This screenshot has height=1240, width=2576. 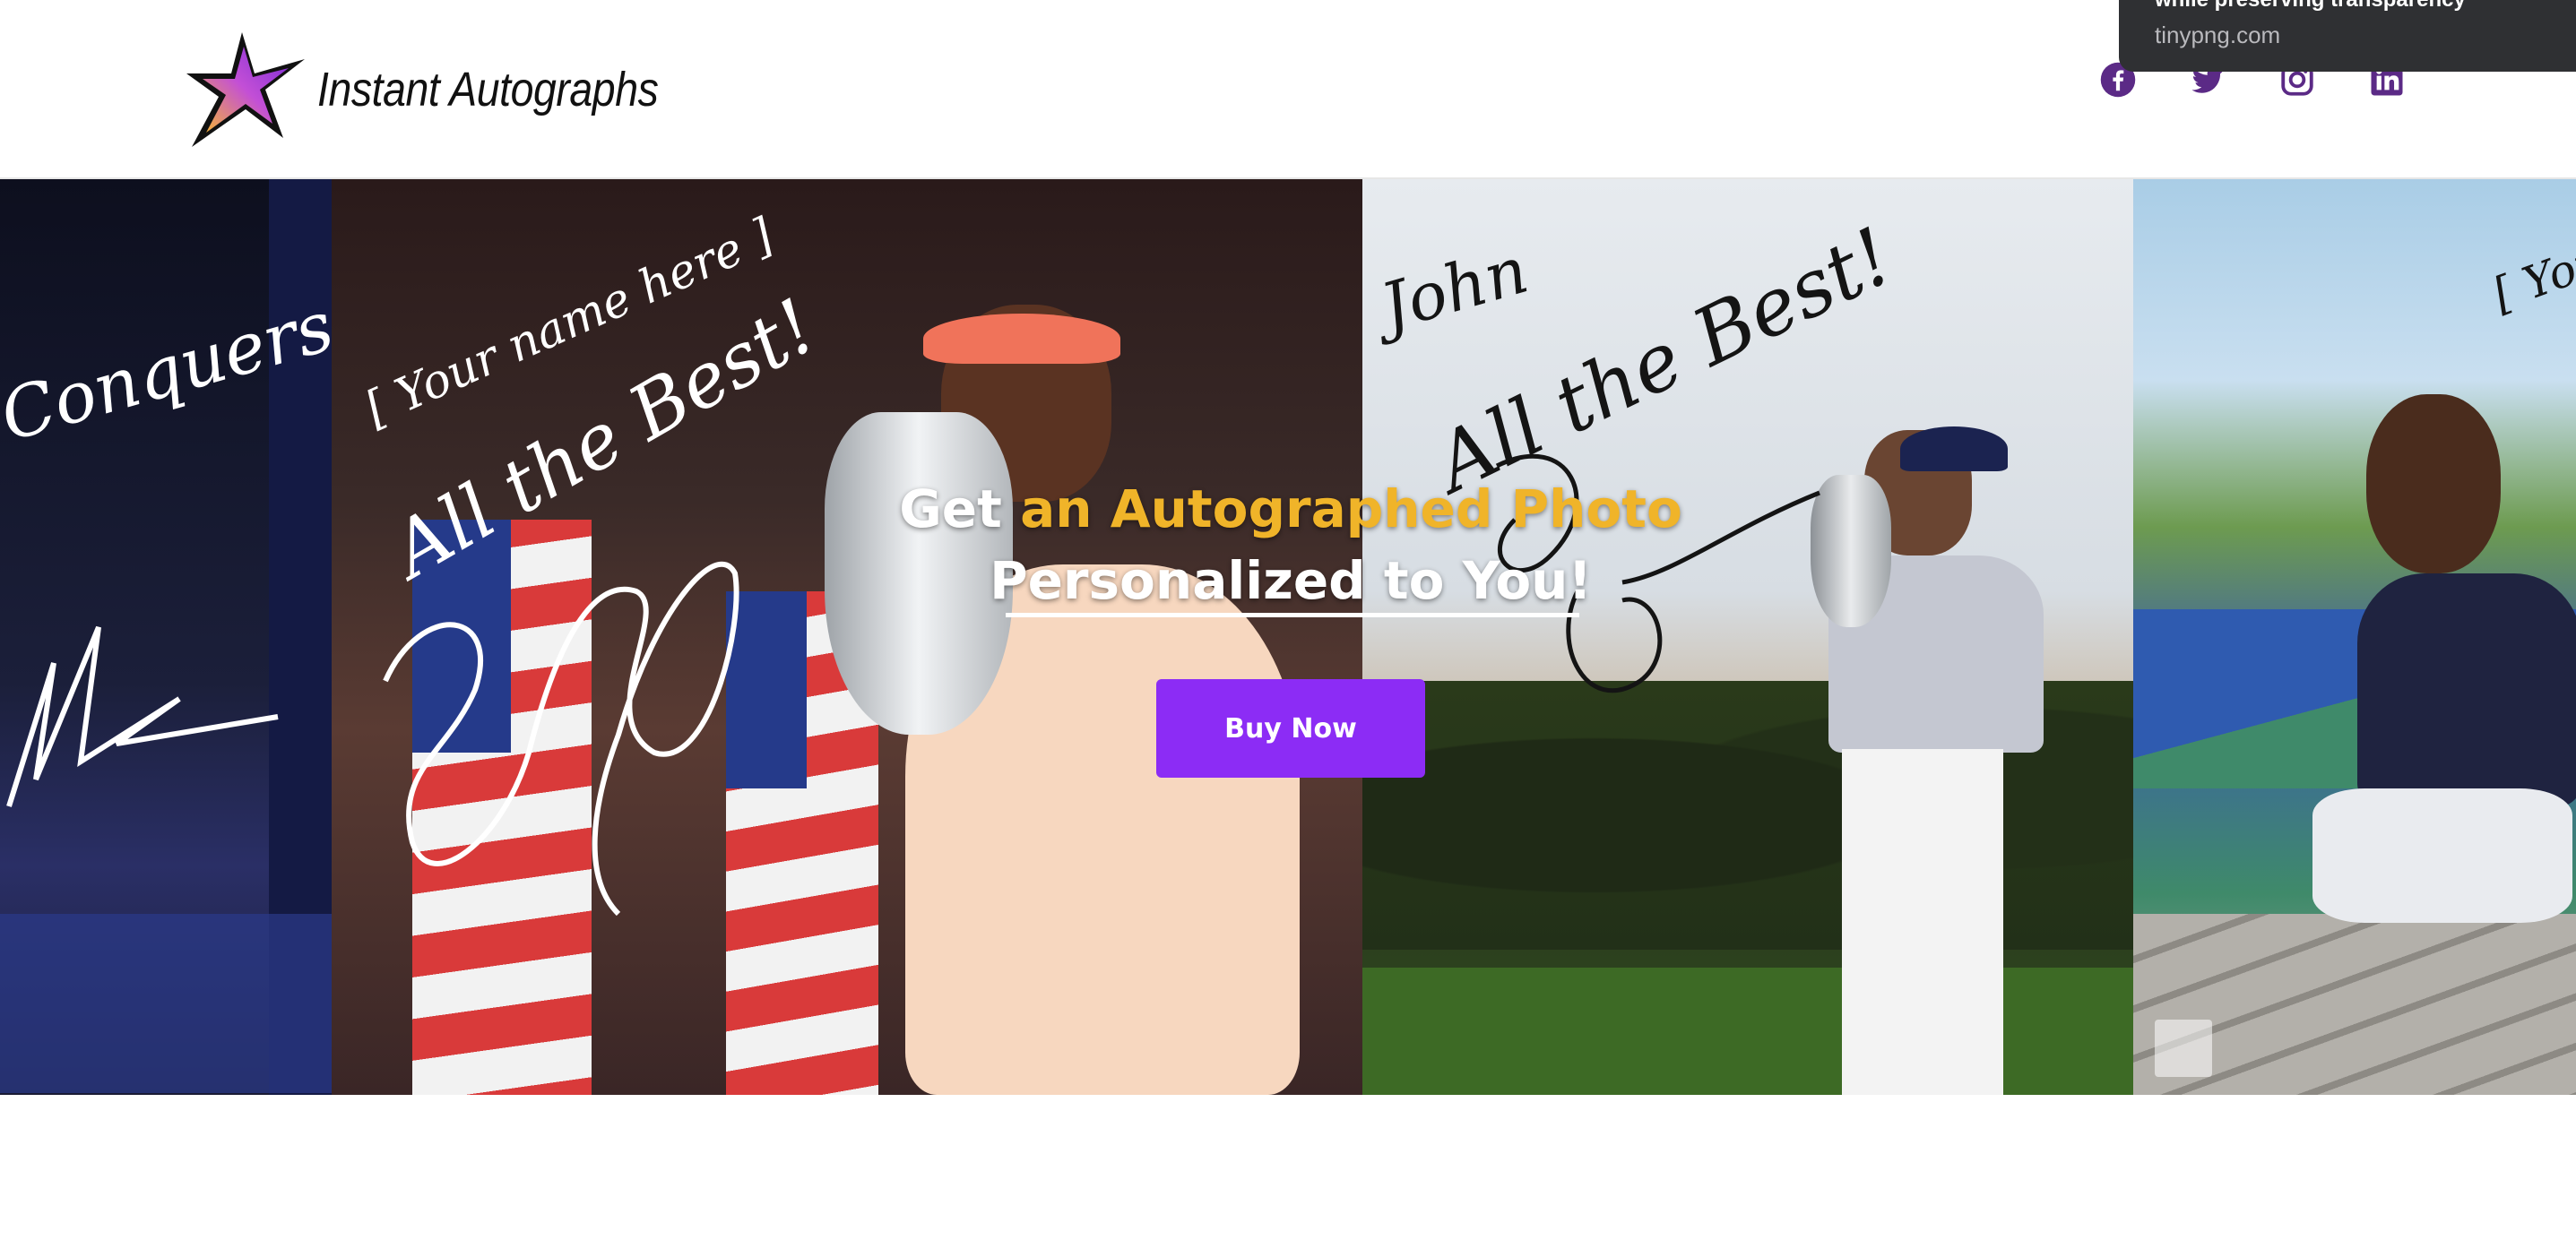 I want to click on athlete-photo, so click(x=2433, y=484).